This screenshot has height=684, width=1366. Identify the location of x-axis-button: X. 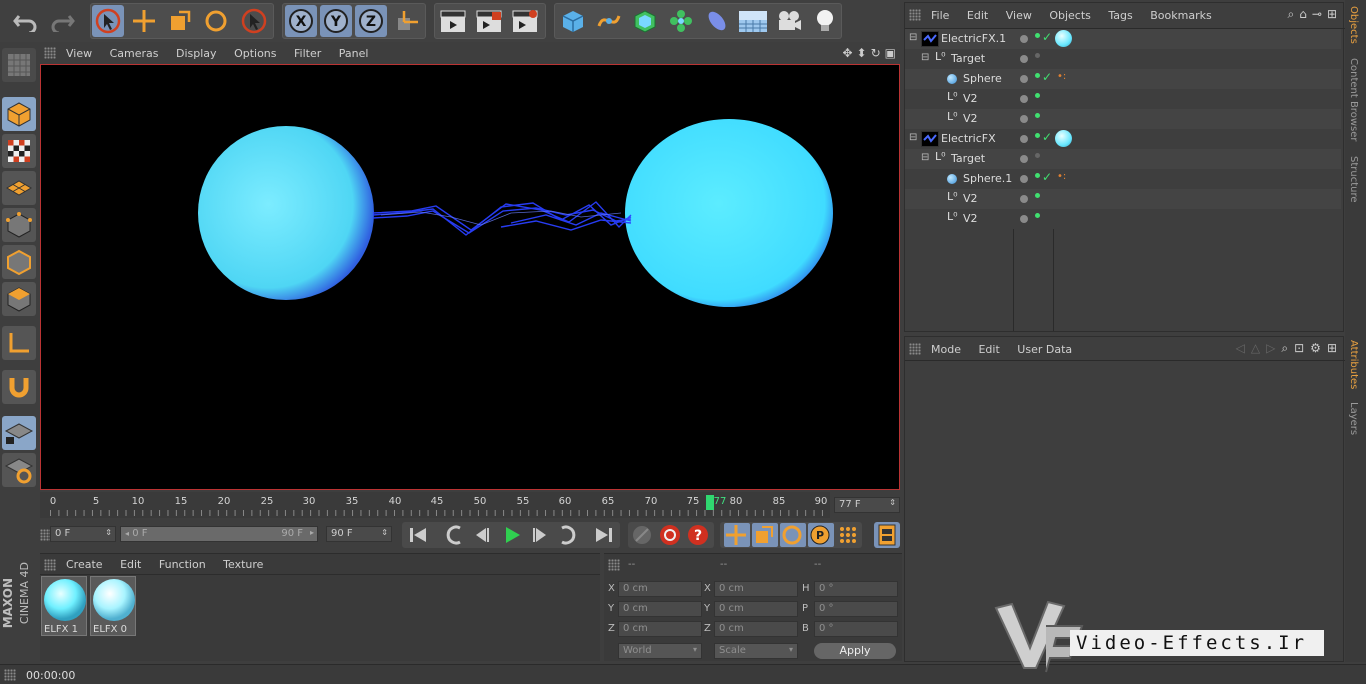
(301, 21).